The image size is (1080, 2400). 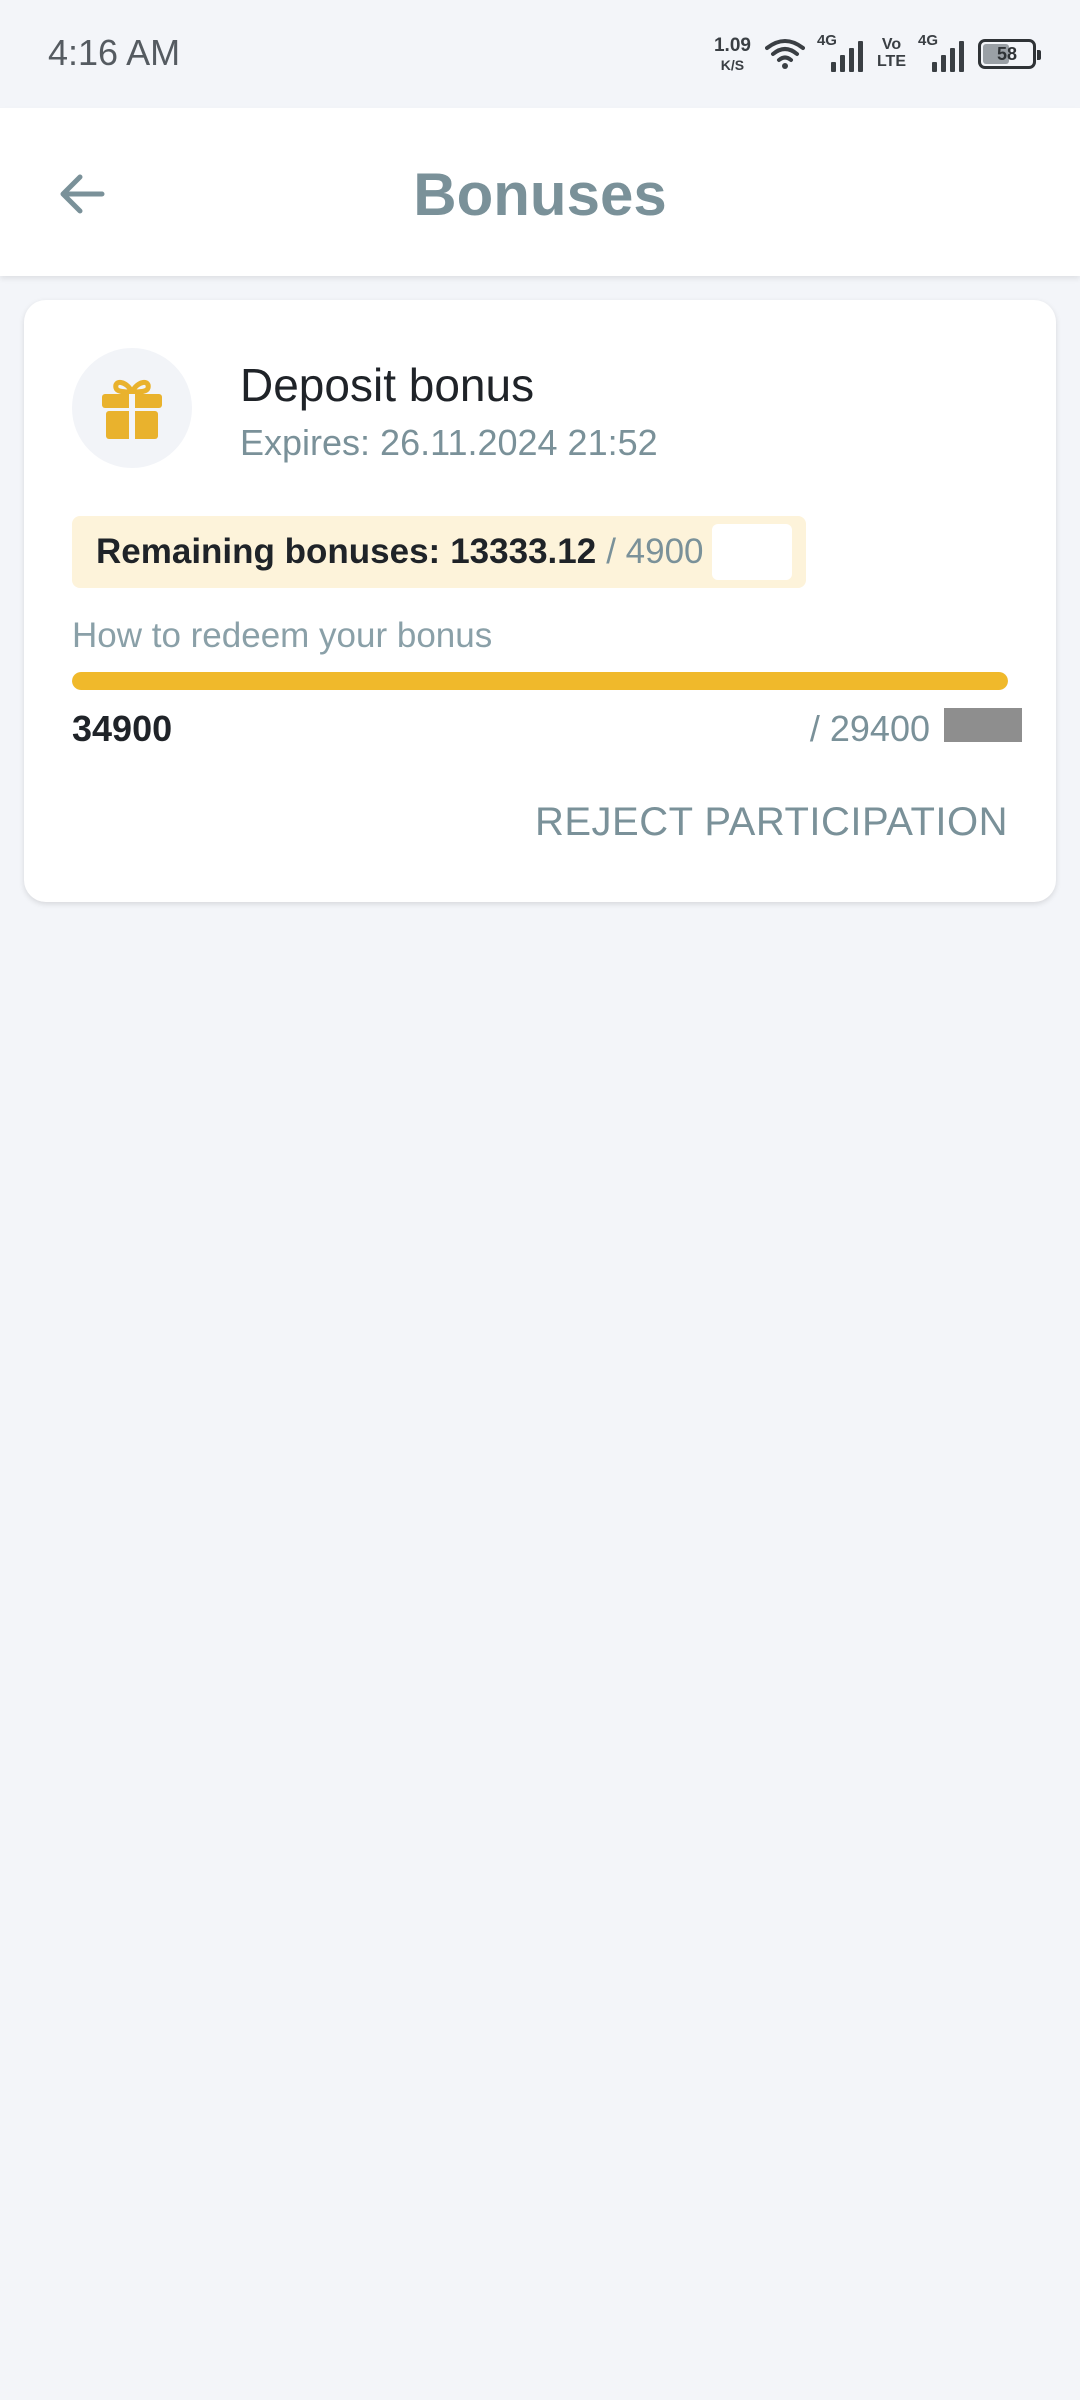 What do you see at coordinates (540, 54) in the screenshot?
I see `status-bar: 4:16 AM 1.09 K/S 4G Vo LTE 4G 58` at bounding box center [540, 54].